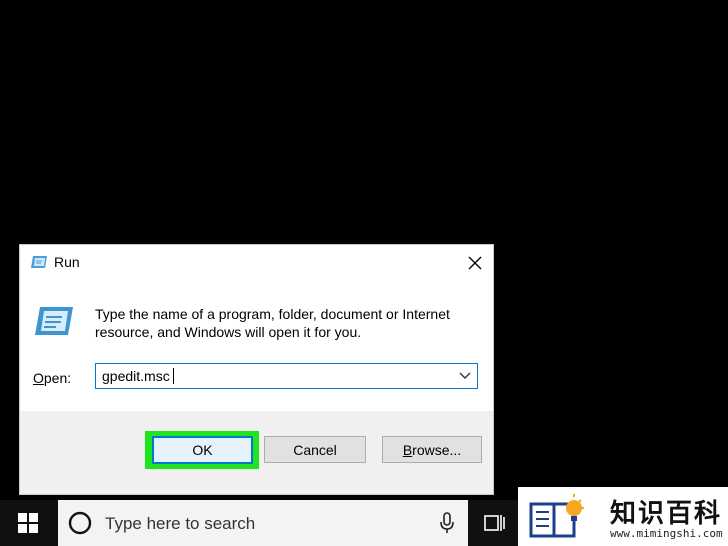 The image size is (728, 546). Describe the element at coordinates (202, 450) in the screenshot. I see `ok-button: OK` at that location.